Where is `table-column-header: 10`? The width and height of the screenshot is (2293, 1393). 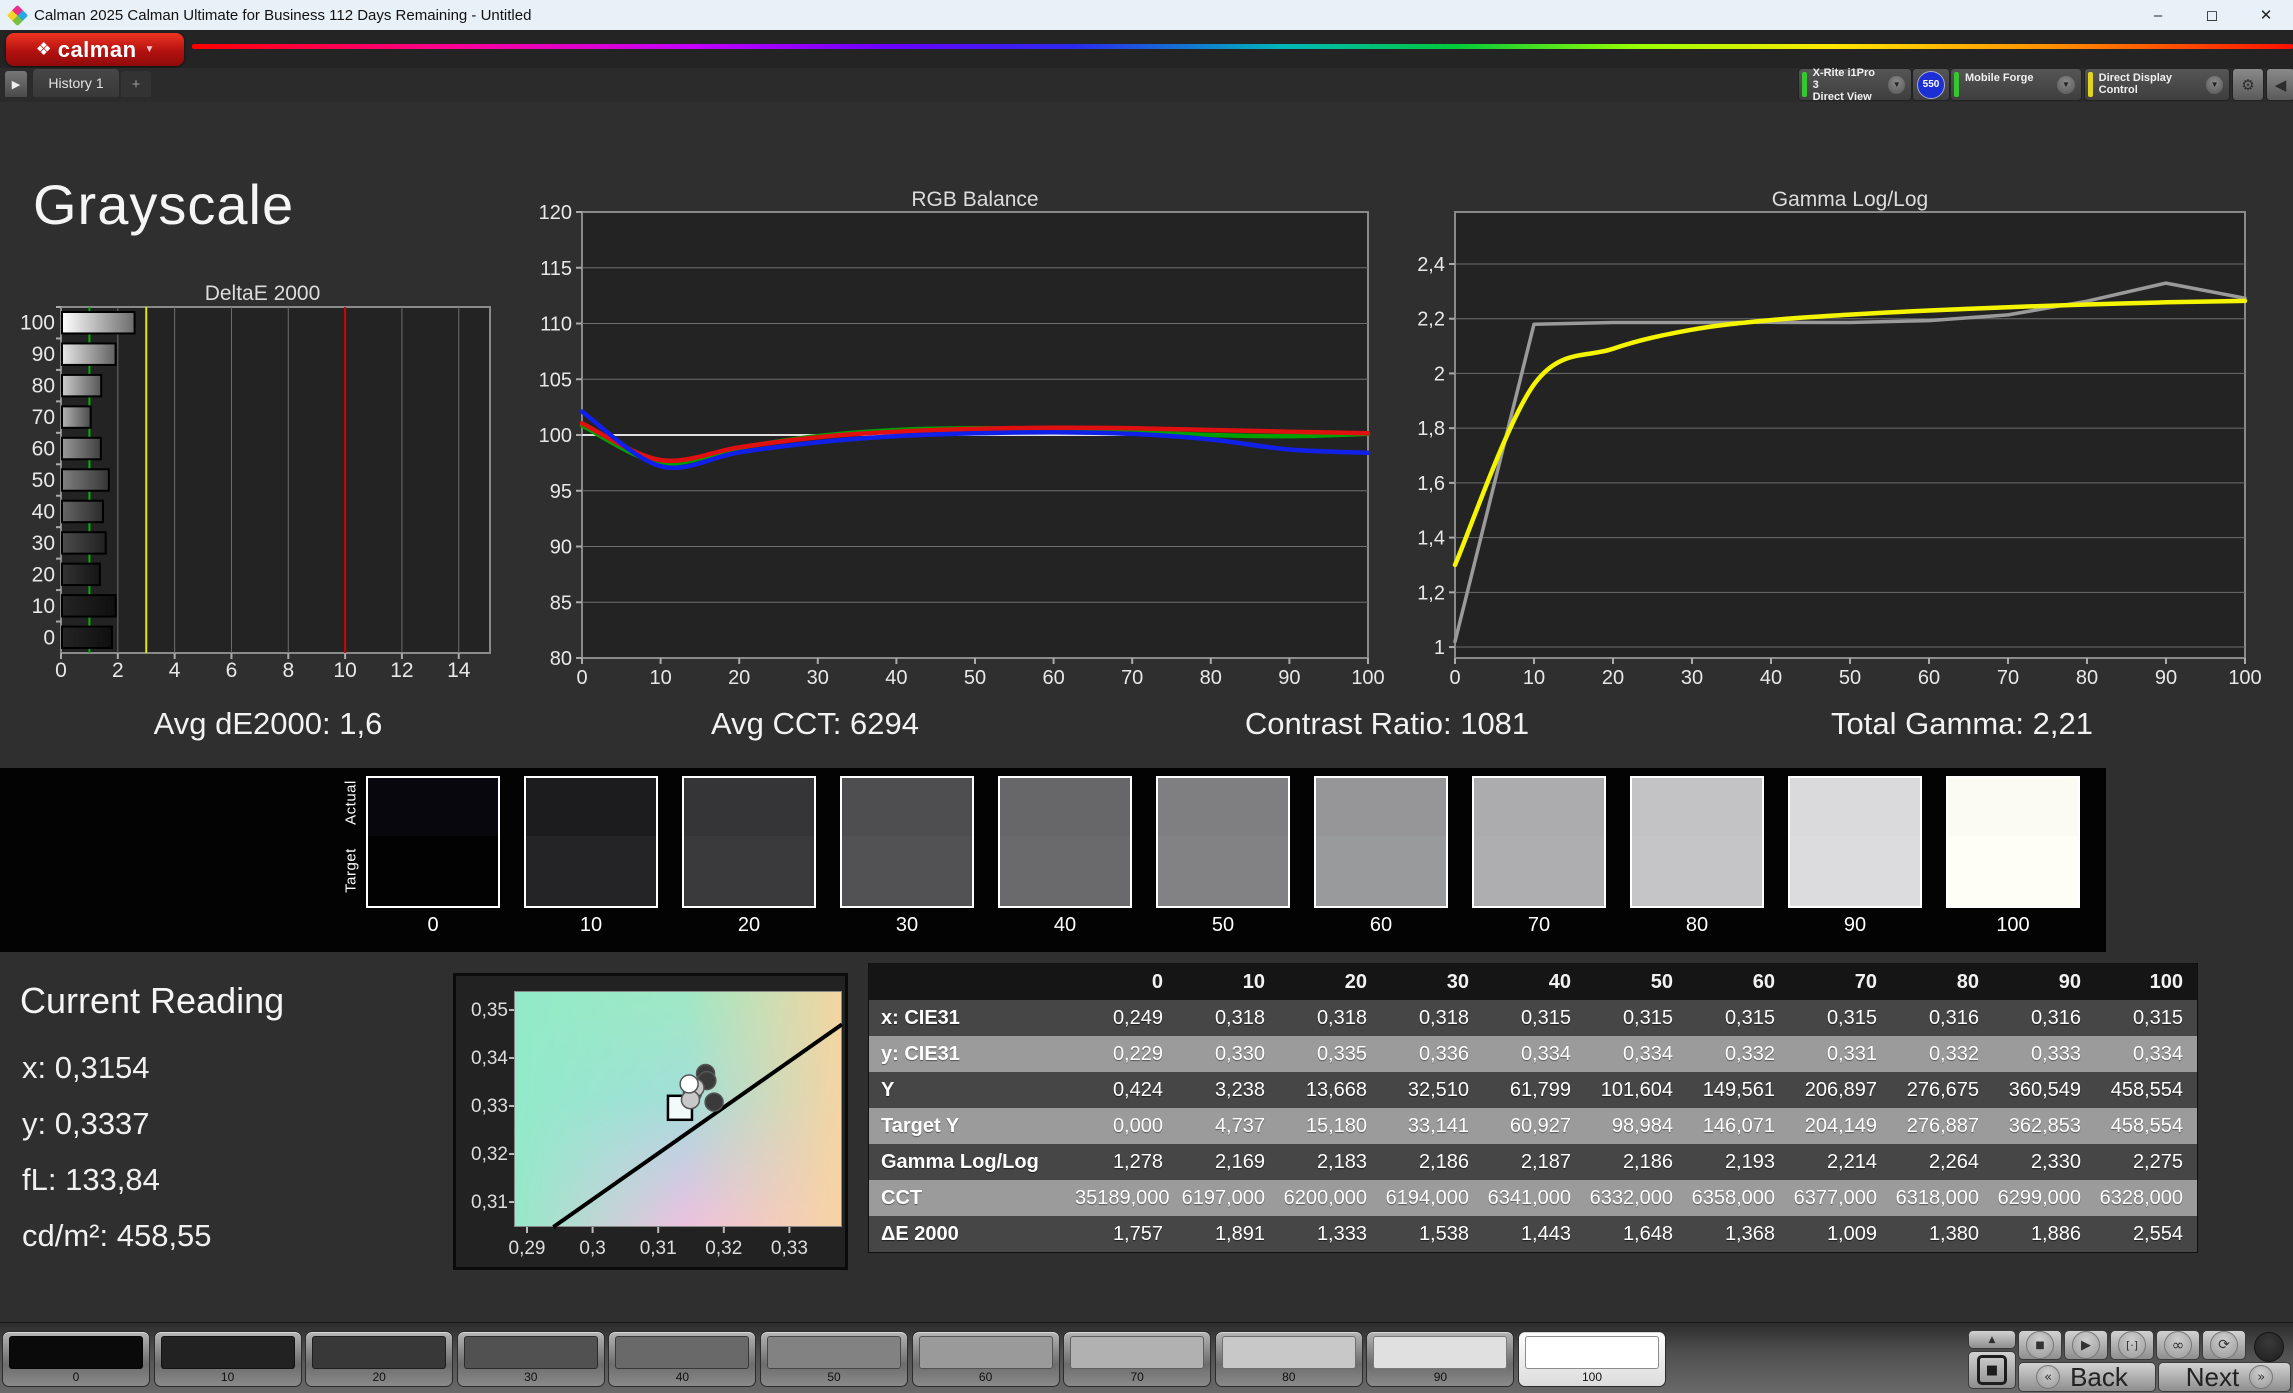
table-column-header: 10 is located at coordinates (1228, 982).